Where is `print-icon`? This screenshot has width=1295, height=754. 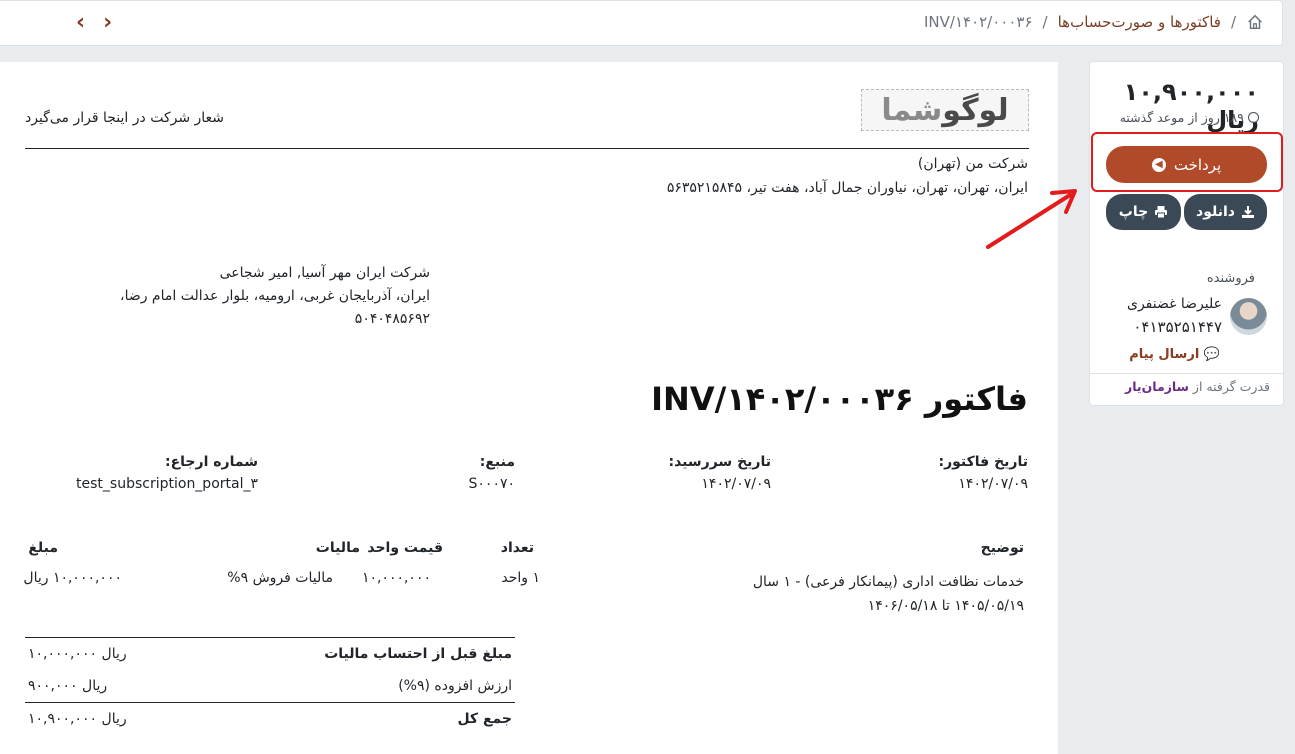 print-icon is located at coordinates (1161, 212).